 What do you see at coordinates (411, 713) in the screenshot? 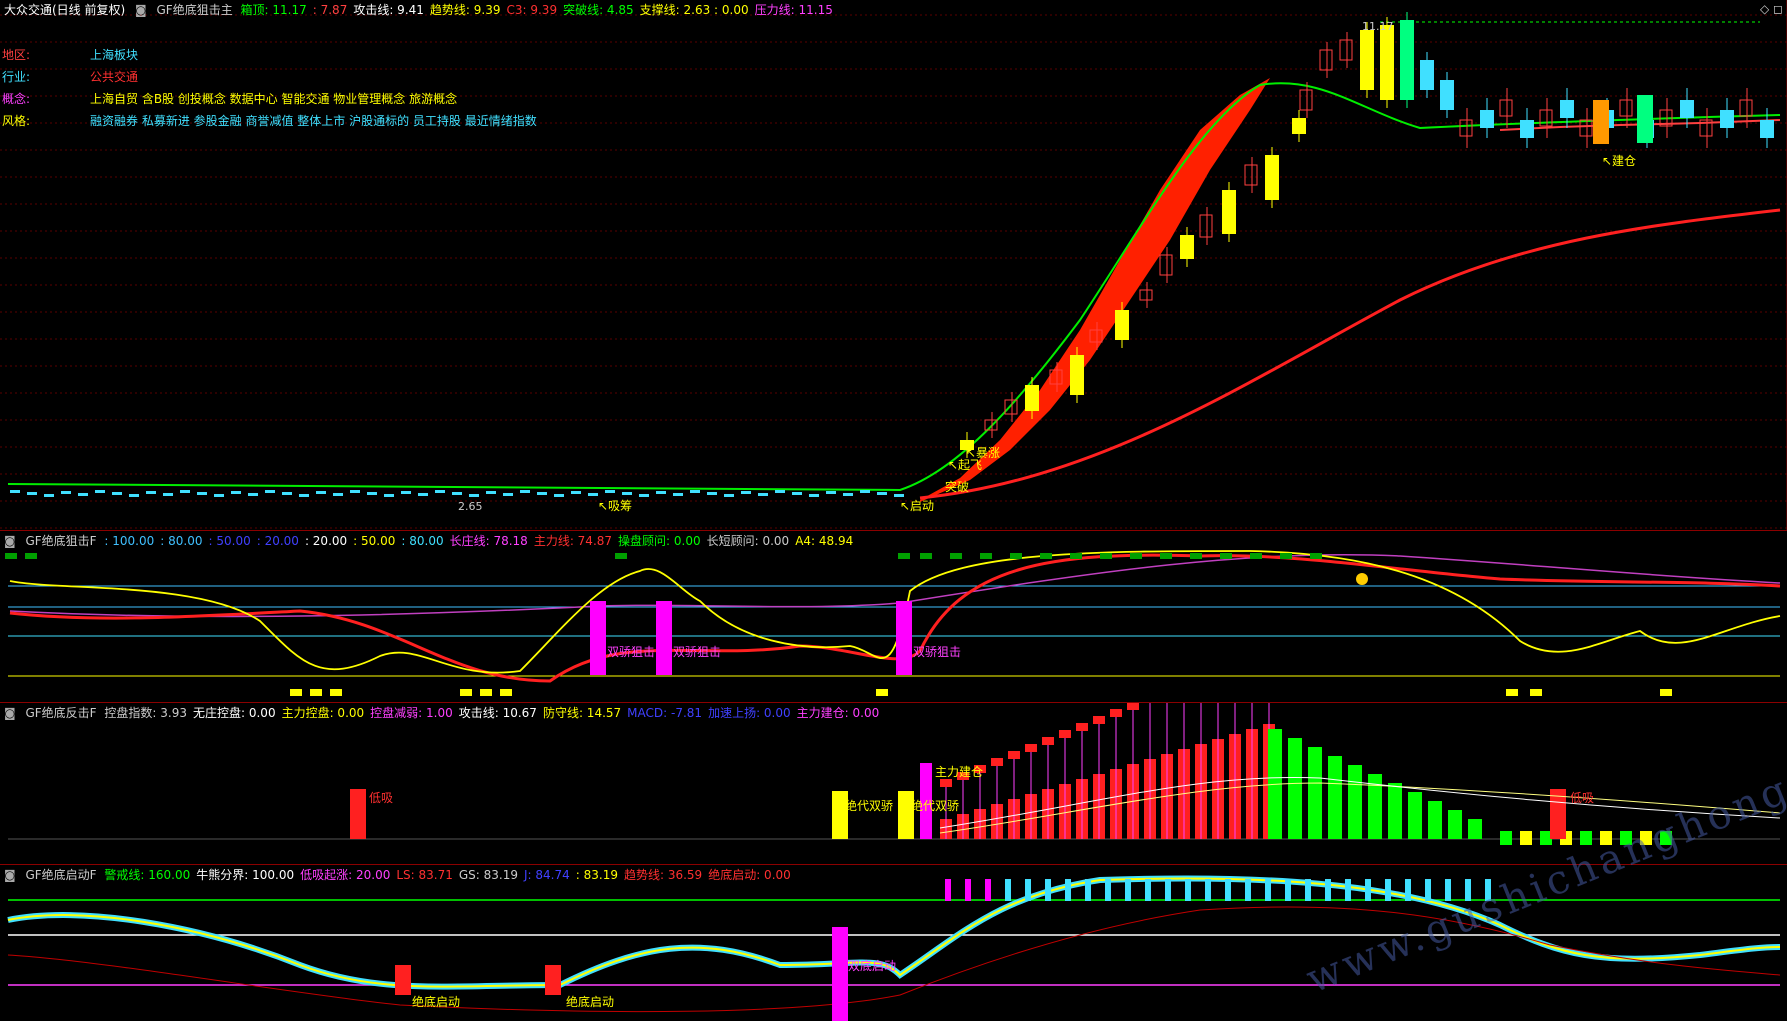
I see `p3-field: 控盘减弱: 1.00` at bounding box center [411, 713].